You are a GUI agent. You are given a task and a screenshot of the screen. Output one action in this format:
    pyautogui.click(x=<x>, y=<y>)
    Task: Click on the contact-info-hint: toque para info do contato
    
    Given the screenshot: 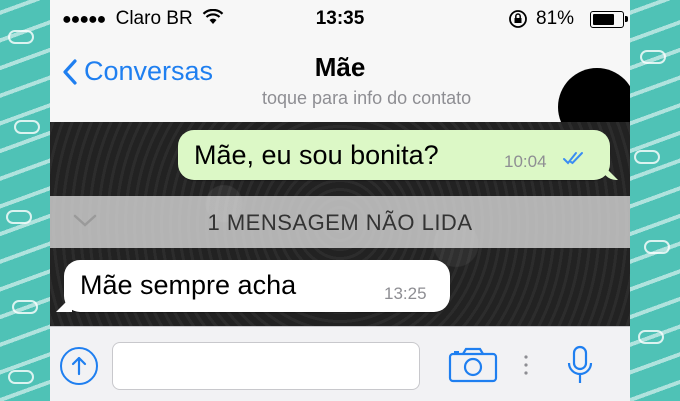 What is the action you would take?
    pyautogui.click(x=366, y=98)
    